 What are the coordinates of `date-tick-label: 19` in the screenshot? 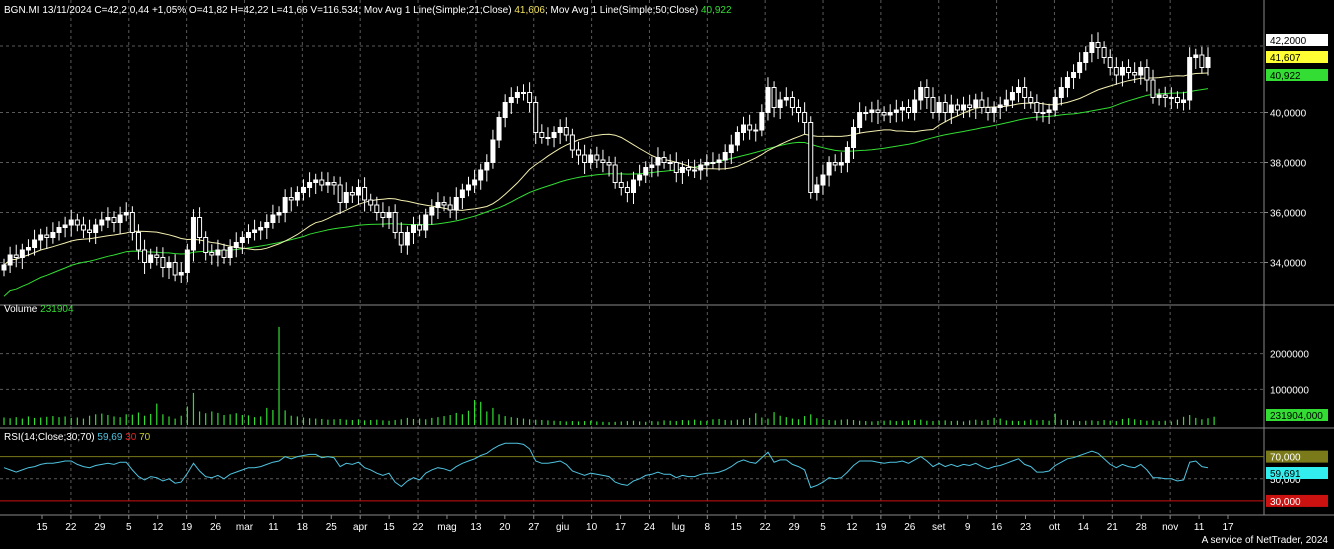 It's located at (881, 527).